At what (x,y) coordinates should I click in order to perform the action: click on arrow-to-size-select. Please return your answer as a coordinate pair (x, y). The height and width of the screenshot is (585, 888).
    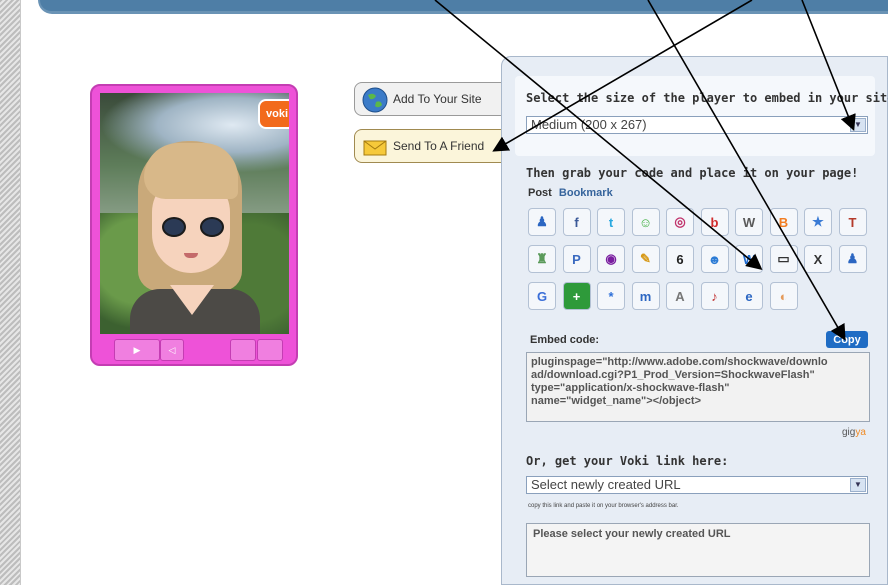
    Looking at the image, I should click on (828, 65).